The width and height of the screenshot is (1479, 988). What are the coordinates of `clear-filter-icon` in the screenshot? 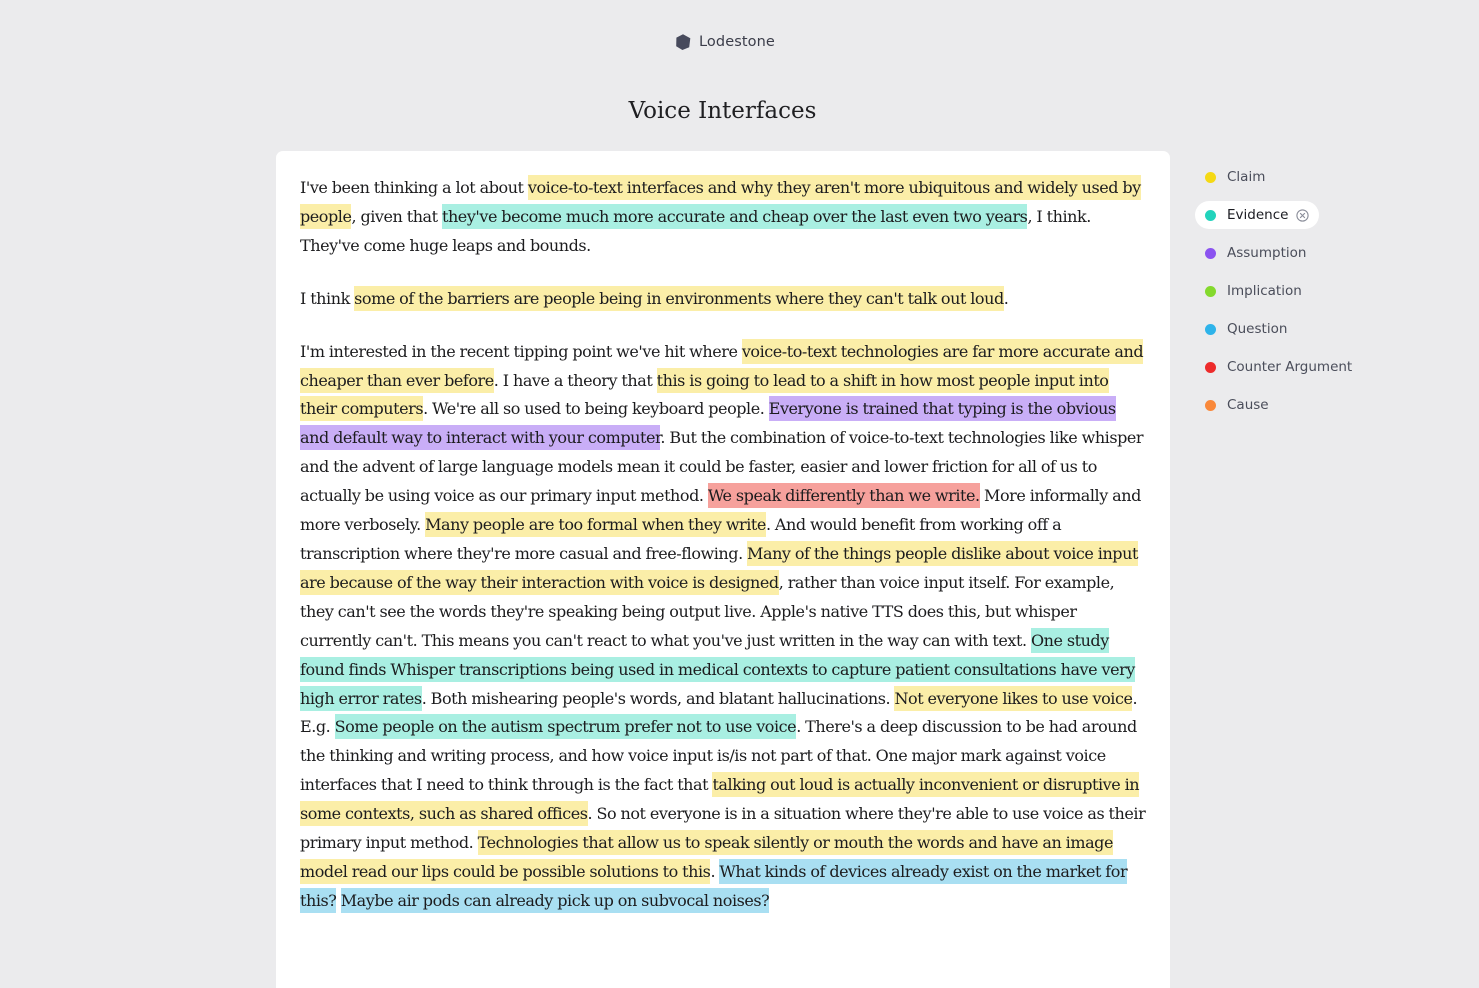 It's located at (1303, 215).